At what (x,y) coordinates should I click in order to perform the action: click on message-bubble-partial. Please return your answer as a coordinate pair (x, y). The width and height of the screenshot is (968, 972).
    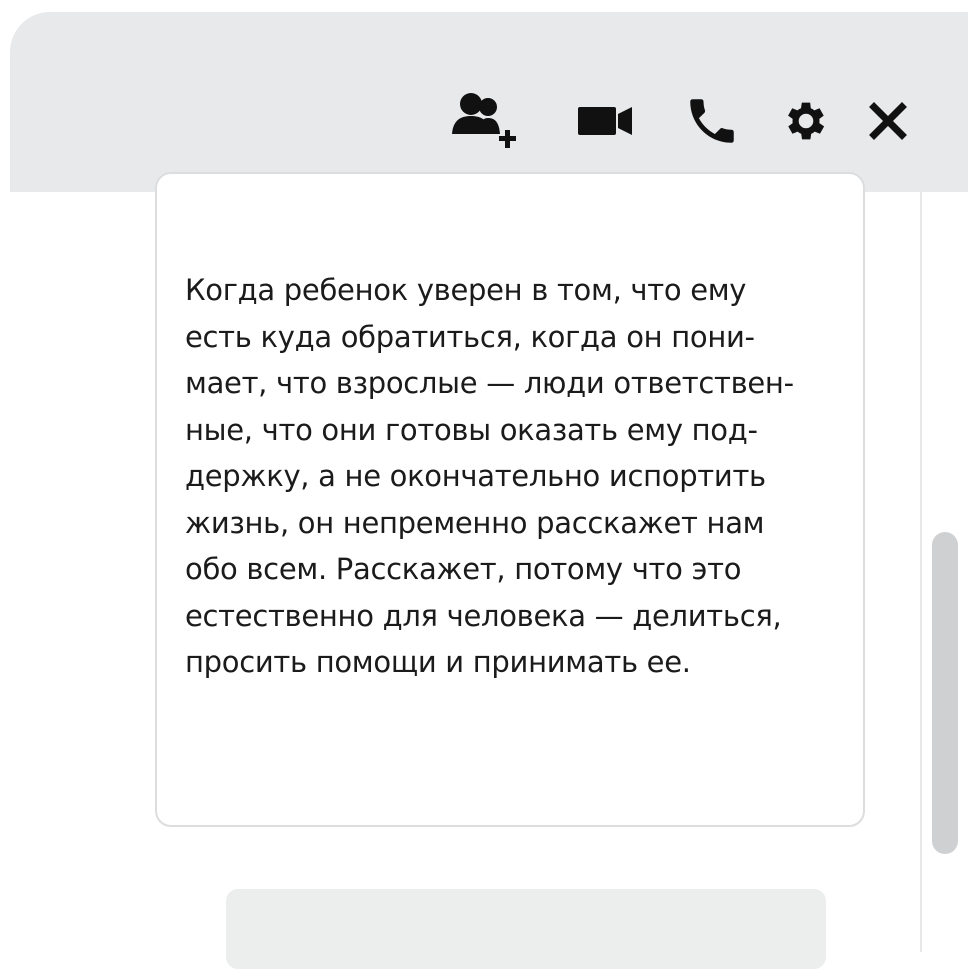
    Looking at the image, I should click on (526, 929).